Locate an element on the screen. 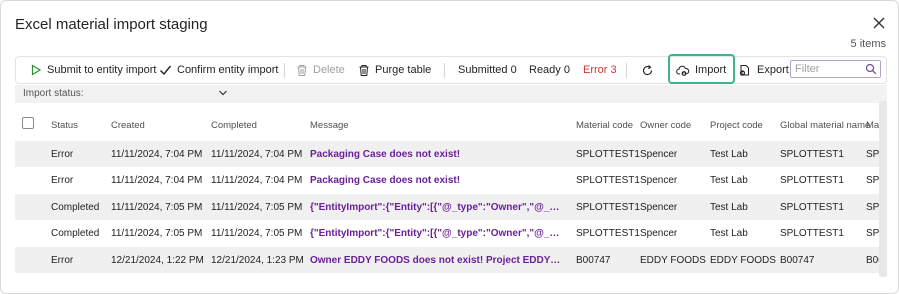 The width and height of the screenshot is (899, 294). error-label: Error 3 is located at coordinates (600, 70).